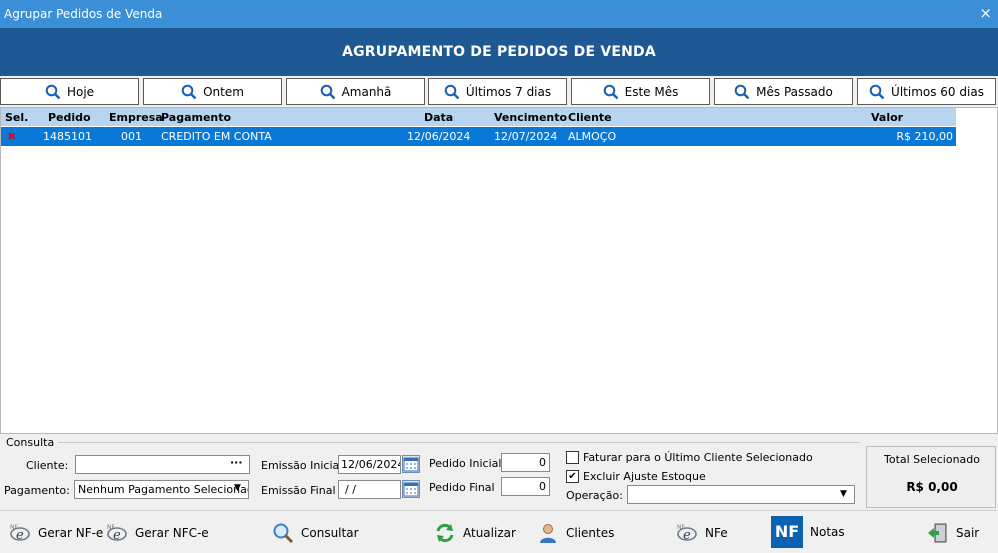 The image size is (998, 553). I want to click on emissao-inicial-value: 12/06/2024, so click(371, 464).